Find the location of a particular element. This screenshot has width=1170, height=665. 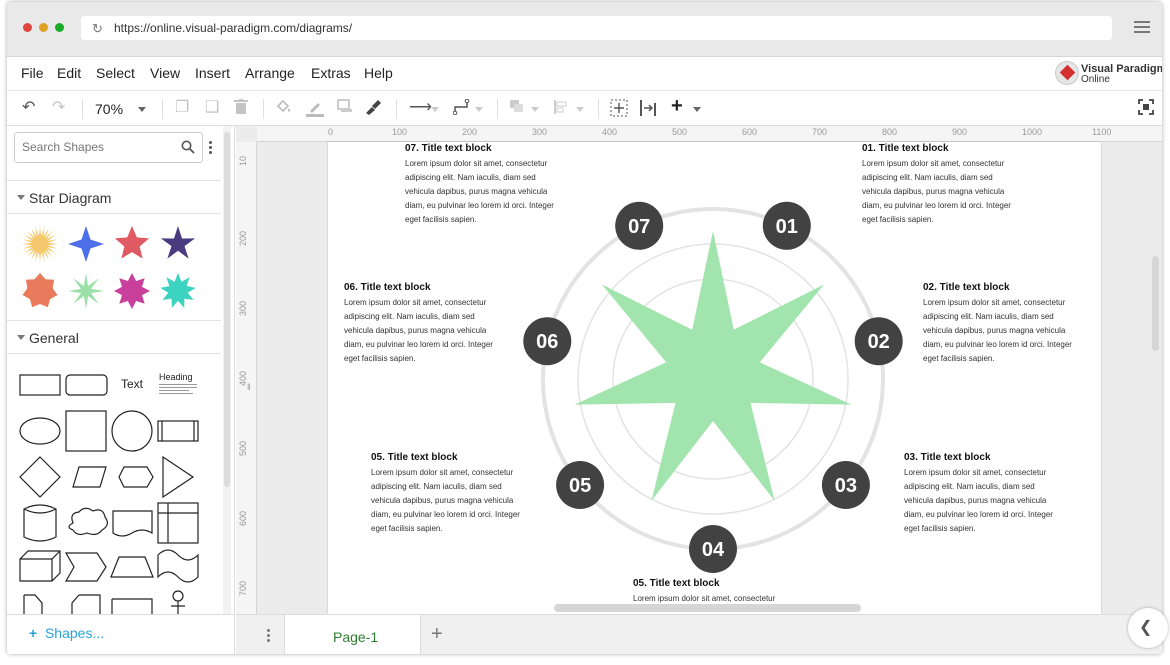

align-icon is located at coordinates (561, 109).